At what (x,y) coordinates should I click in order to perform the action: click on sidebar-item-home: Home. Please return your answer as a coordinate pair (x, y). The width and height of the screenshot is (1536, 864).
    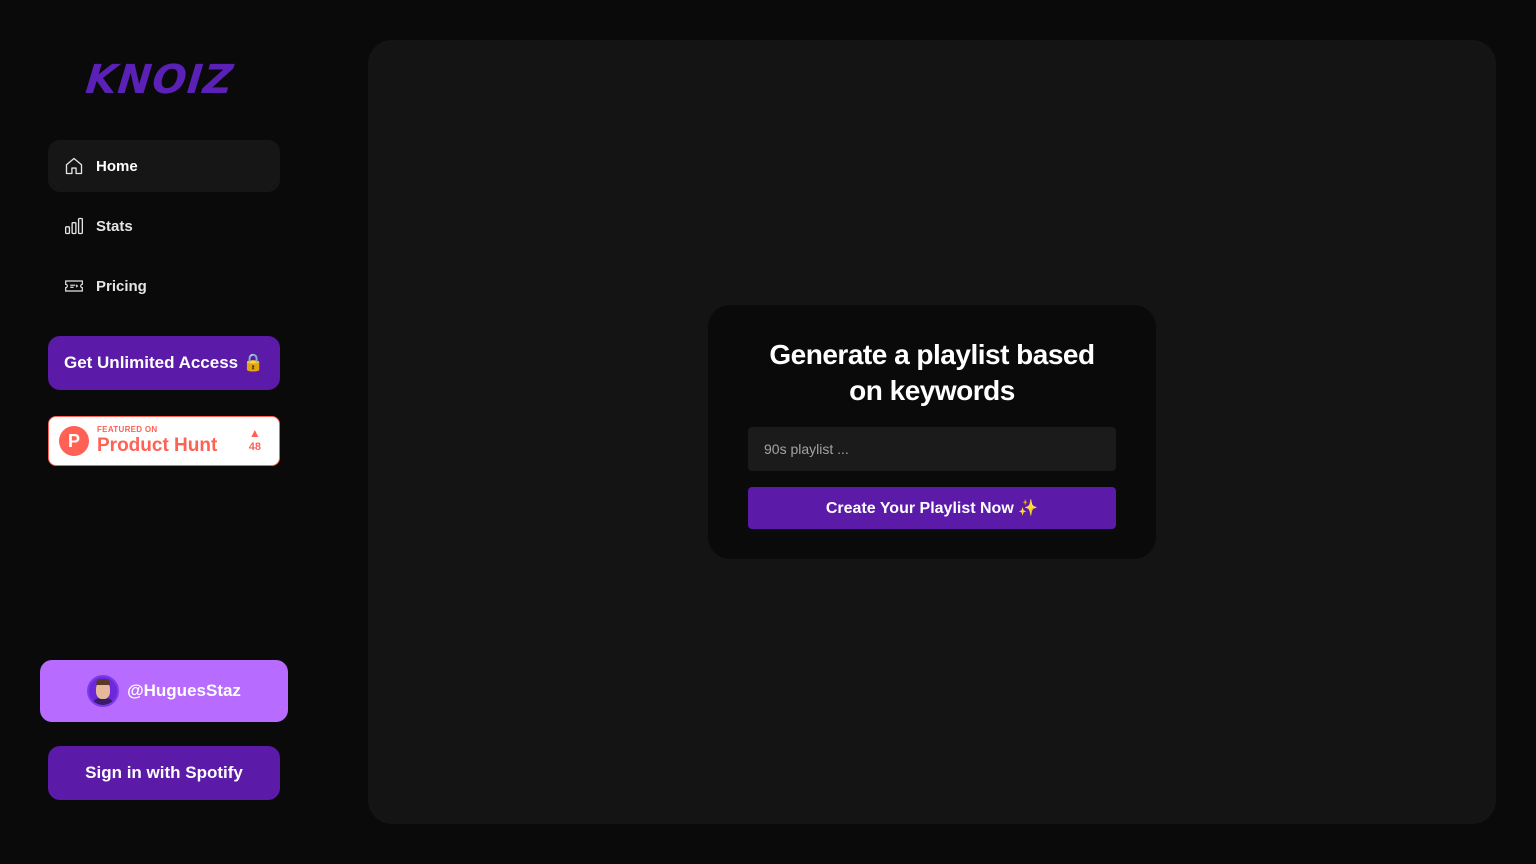
    Looking at the image, I should click on (164, 166).